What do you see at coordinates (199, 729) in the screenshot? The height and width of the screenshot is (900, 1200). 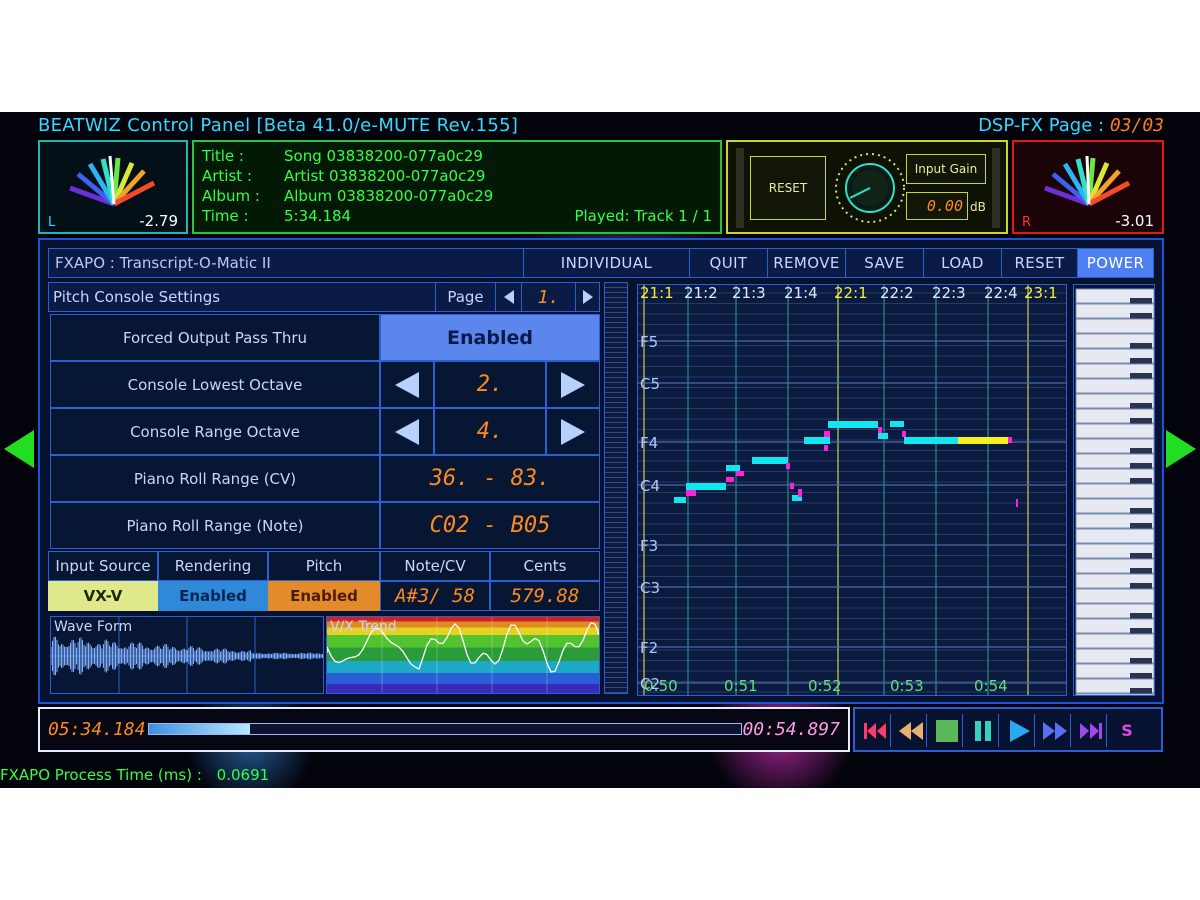 I see `progress-fill` at bounding box center [199, 729].